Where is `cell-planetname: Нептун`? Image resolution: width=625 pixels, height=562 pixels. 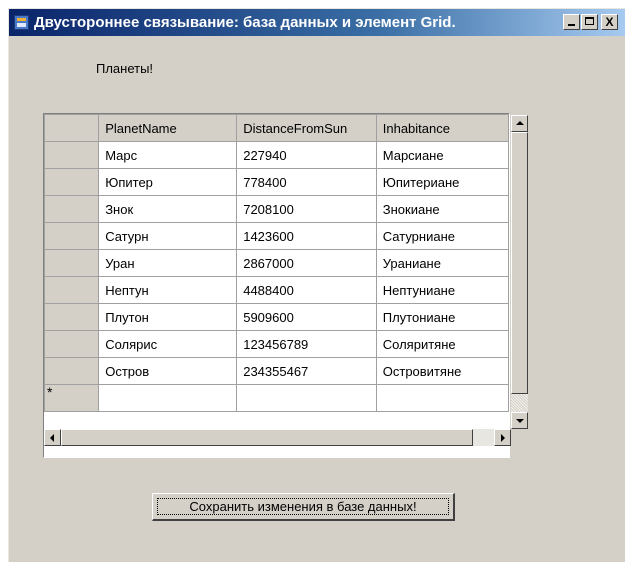
cell-planetname: Нептун is located at coordinates (168, 290).